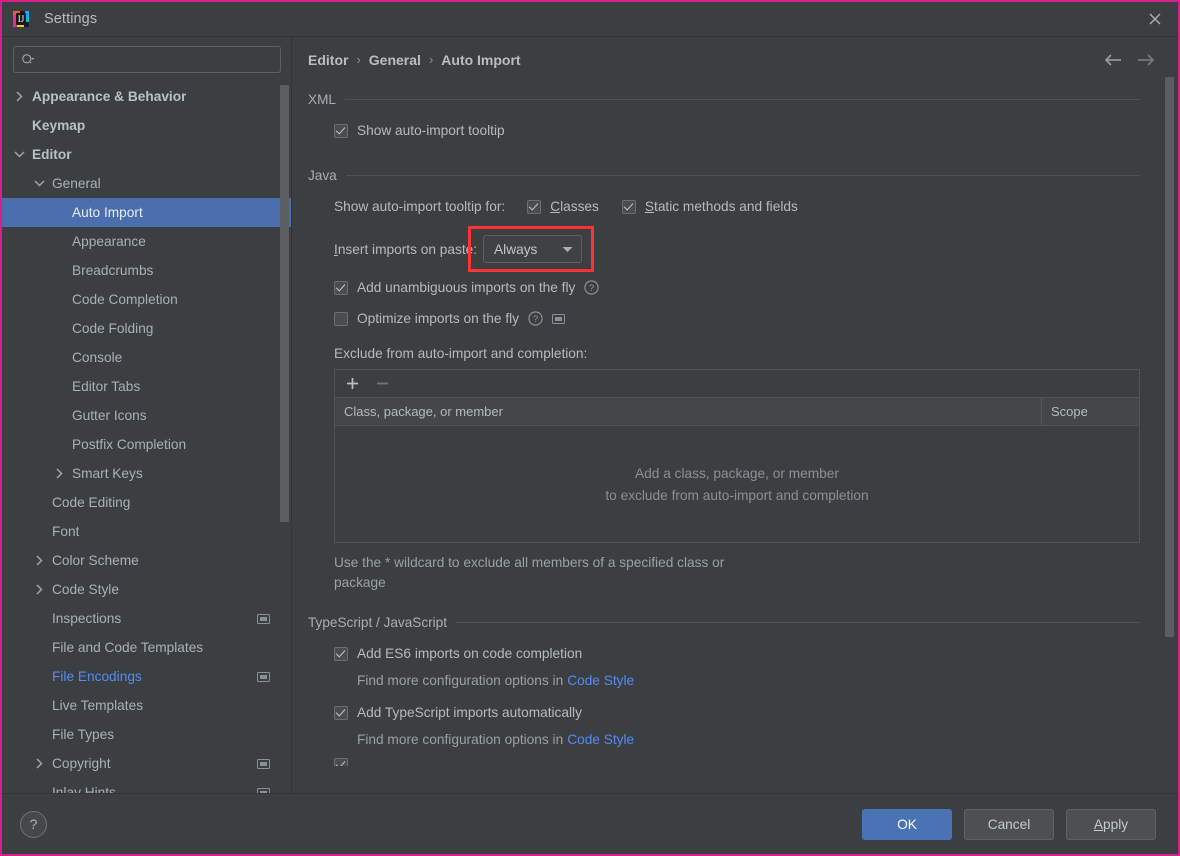  Describe the element at coordinates (146, 734) in the screenshot. I see `sidebar-item-file-types: File Types` at that location.